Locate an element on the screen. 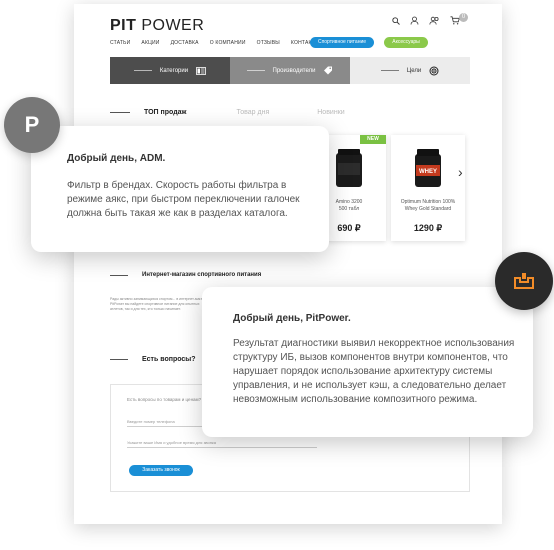  product-tabs: ТОП продаж Товар дня Новинки is located at coordinates (227, 112).